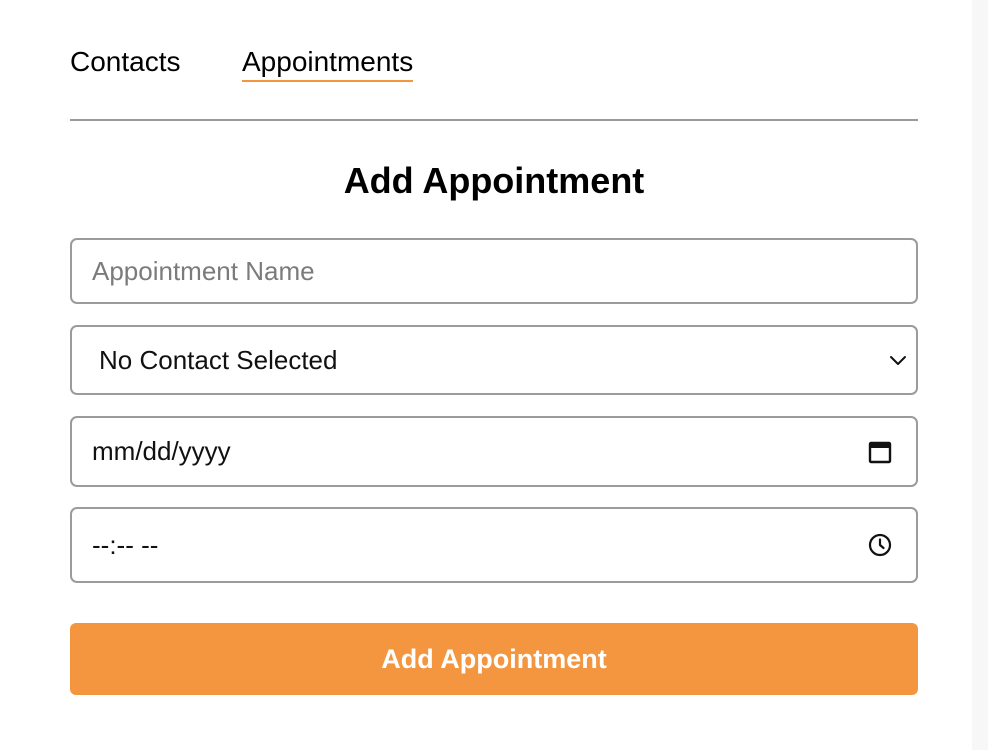  What do you see at coordinates (880, 452) in the screenshot?
I see `calendar-icon` at bounding box center [880, 452].